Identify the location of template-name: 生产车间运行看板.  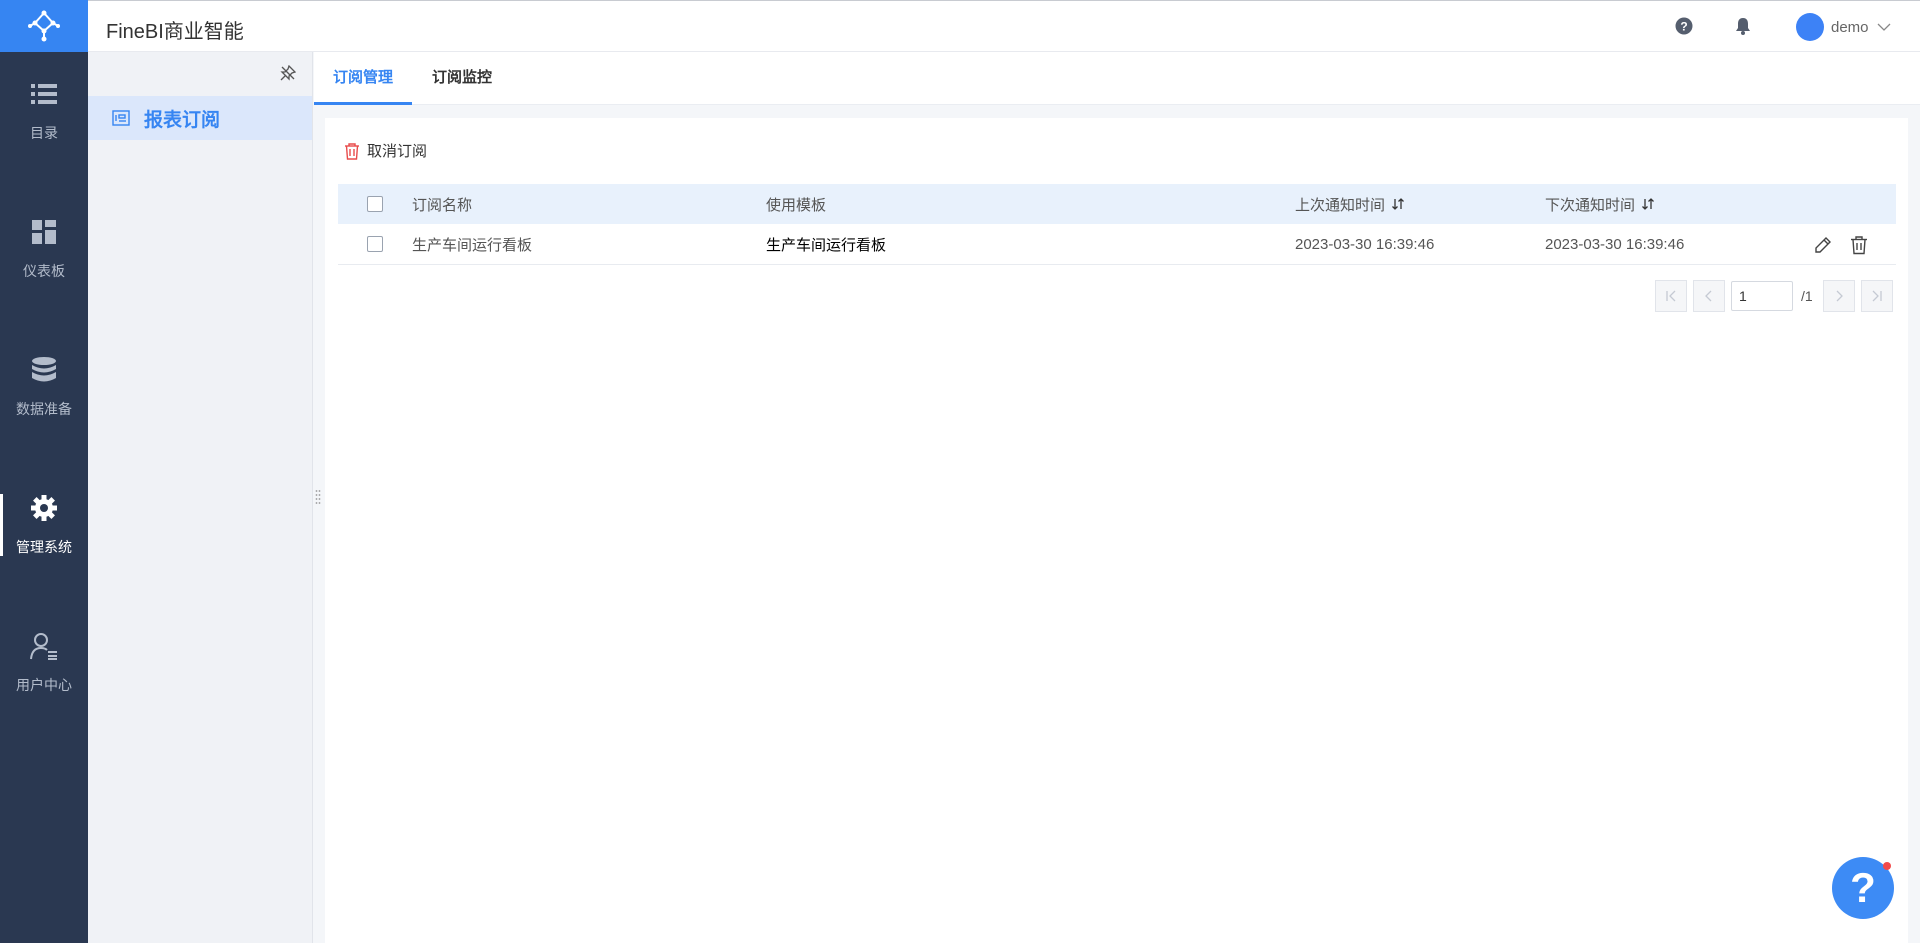
(826, 245).